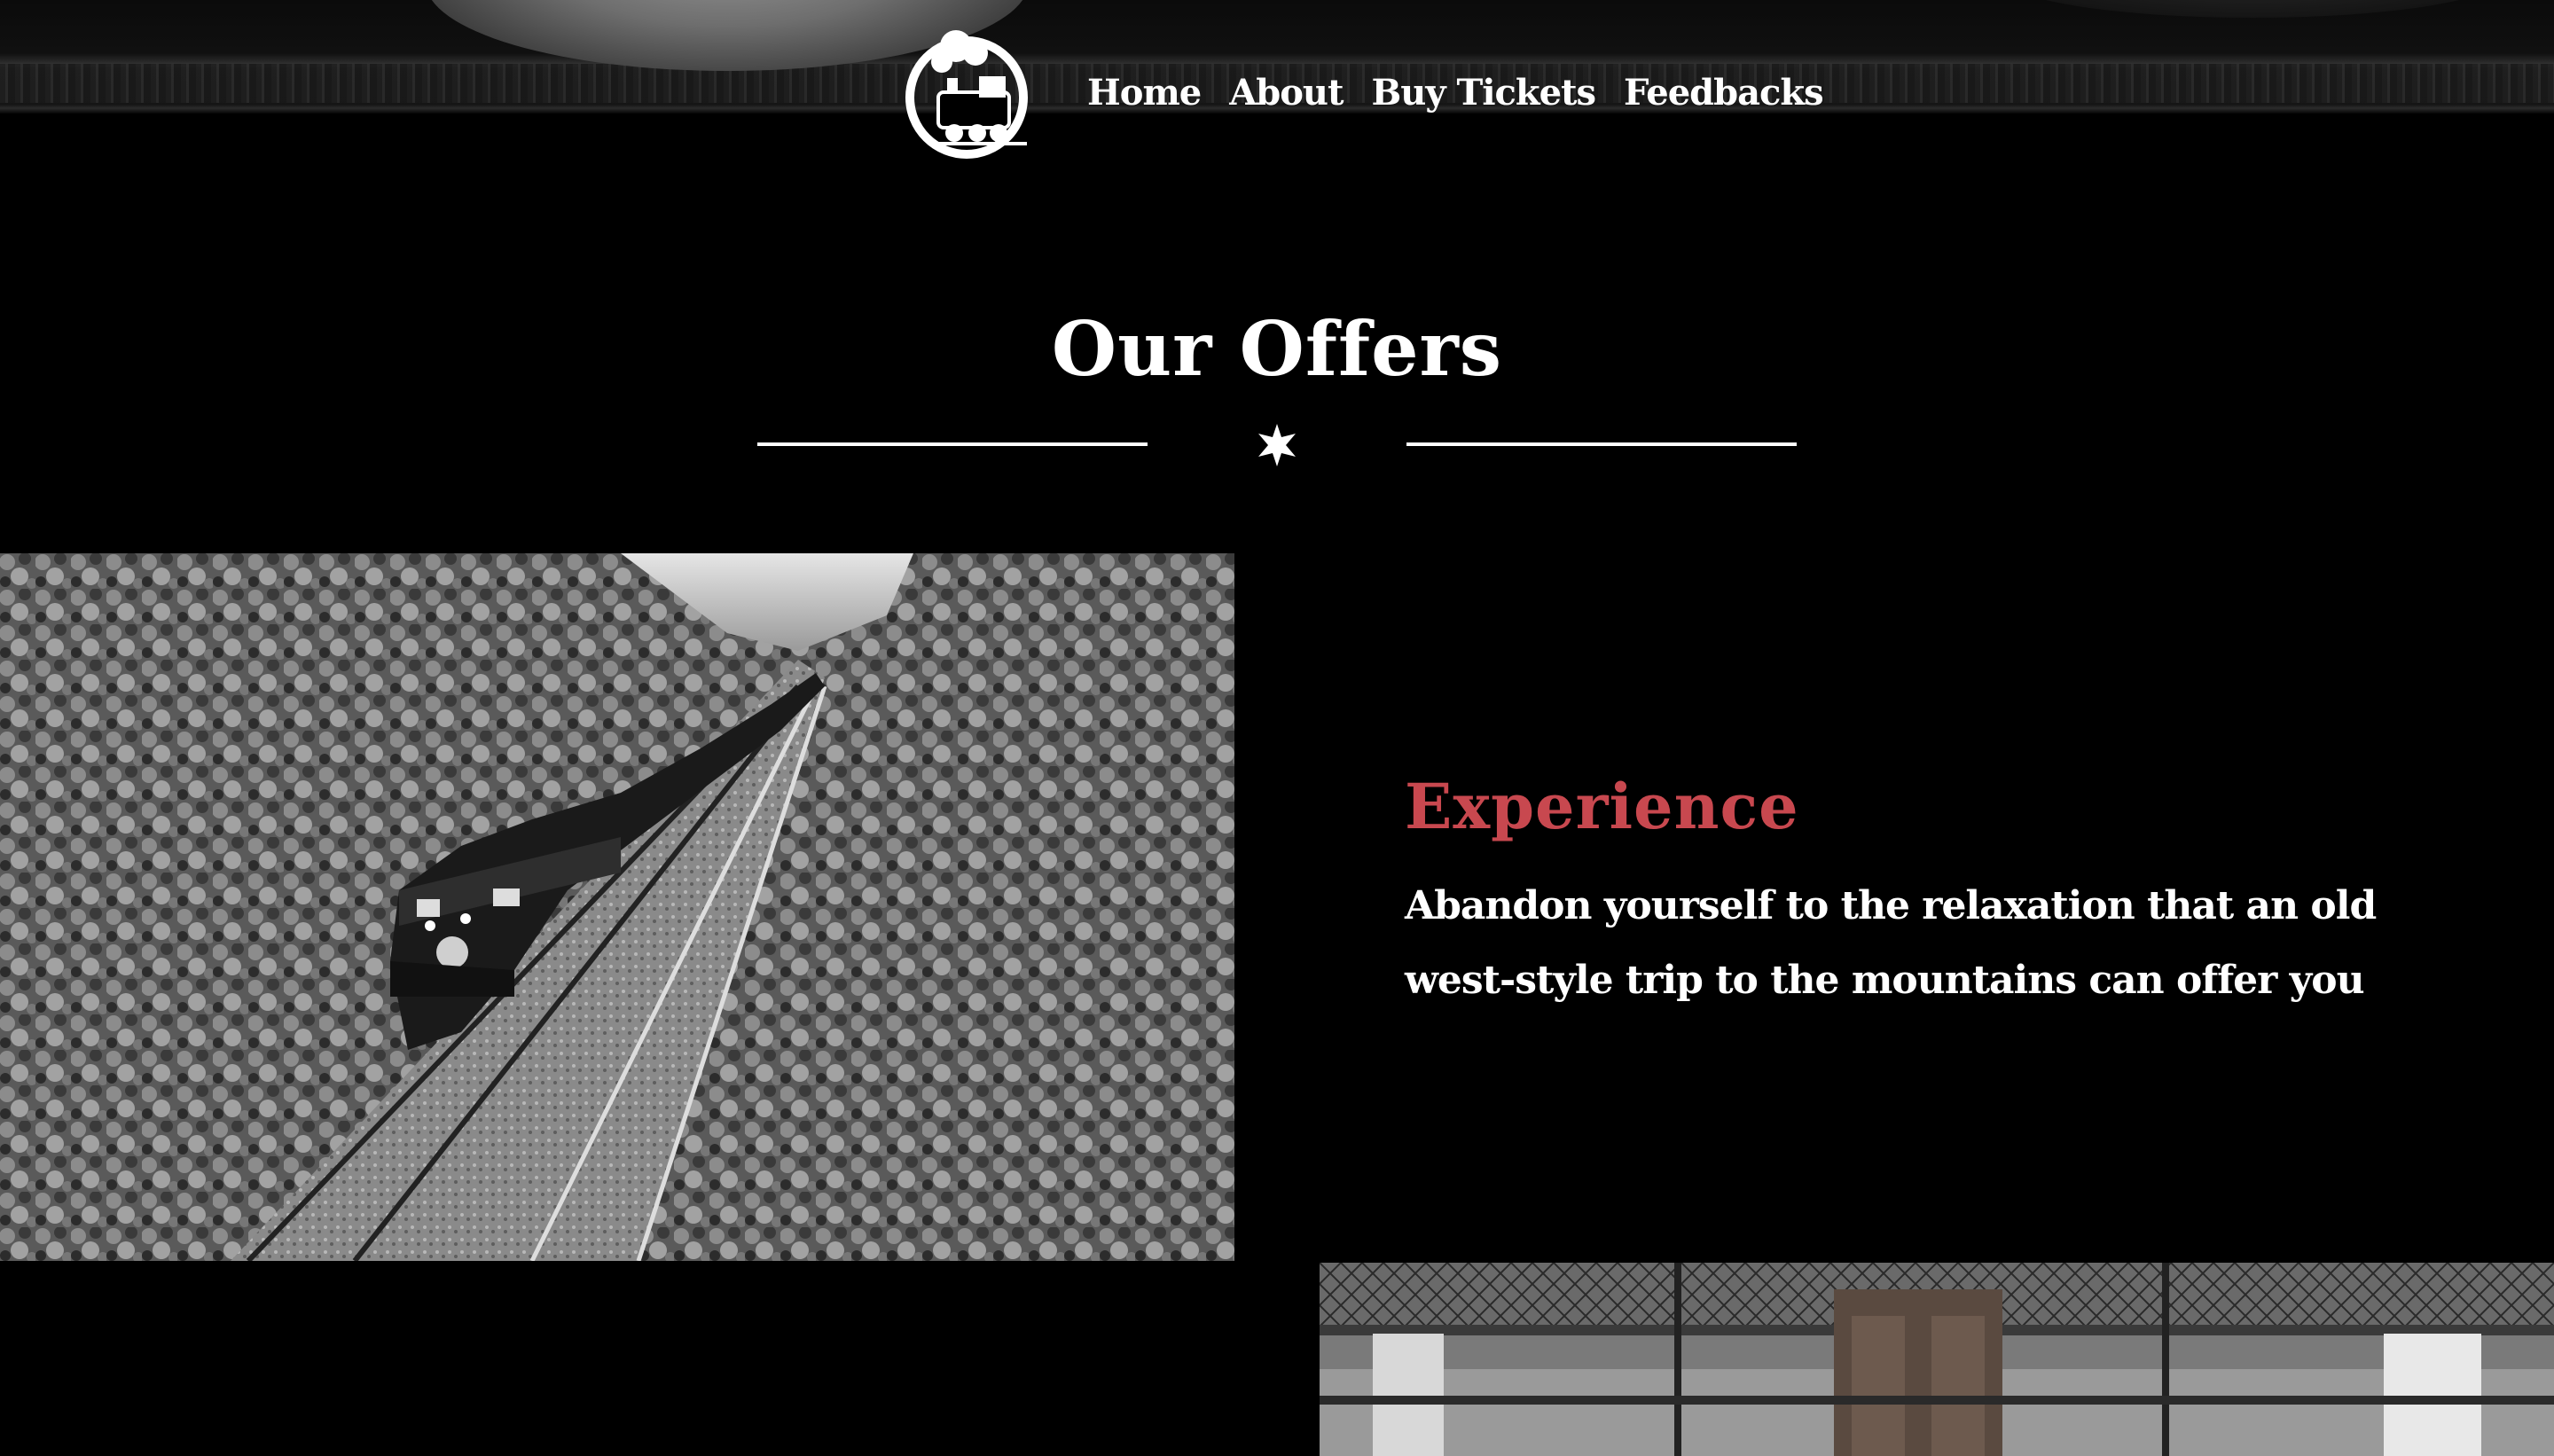 This screenshot has height=1456, width=2554. What do you see at coordinates (952, 444) in the screenshot?
I see `divider-line-left` at bounding box center [952, 444].